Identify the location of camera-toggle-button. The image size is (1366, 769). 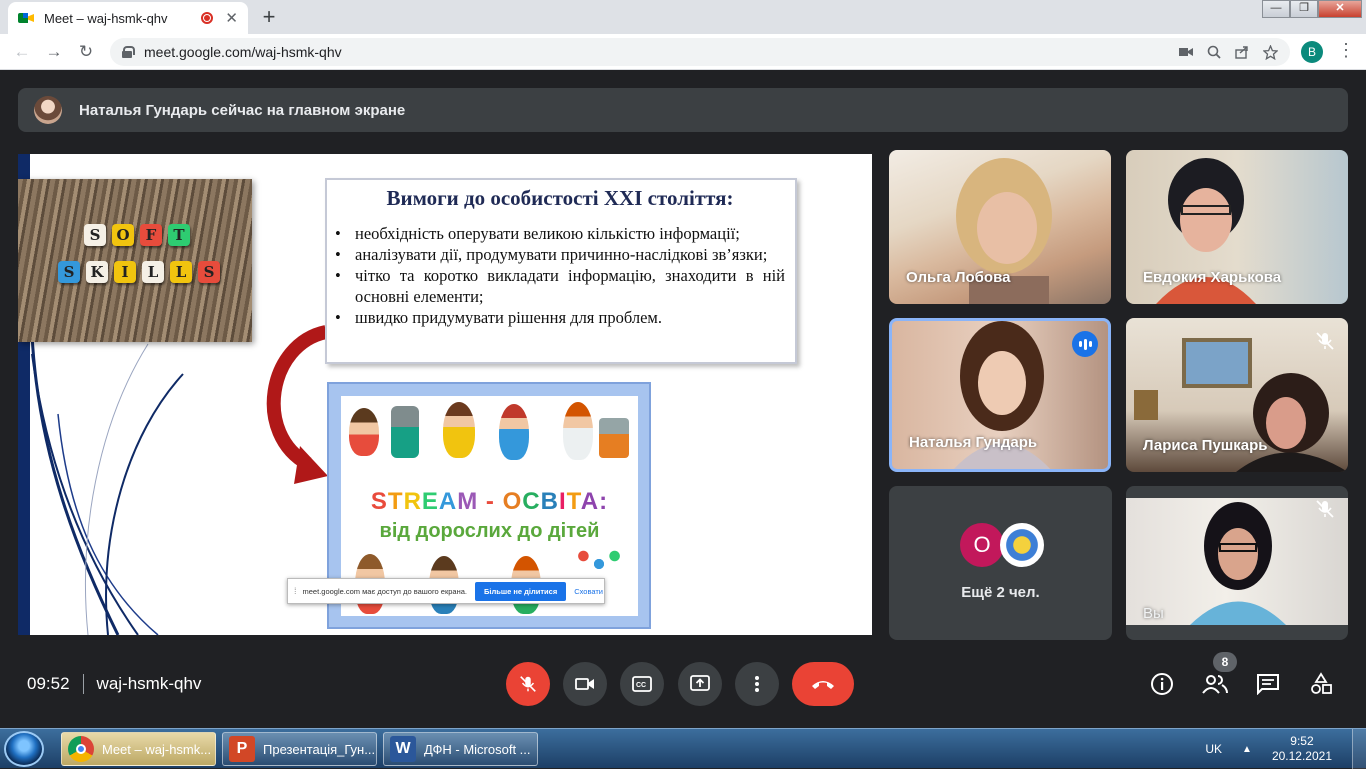
(585, 684).